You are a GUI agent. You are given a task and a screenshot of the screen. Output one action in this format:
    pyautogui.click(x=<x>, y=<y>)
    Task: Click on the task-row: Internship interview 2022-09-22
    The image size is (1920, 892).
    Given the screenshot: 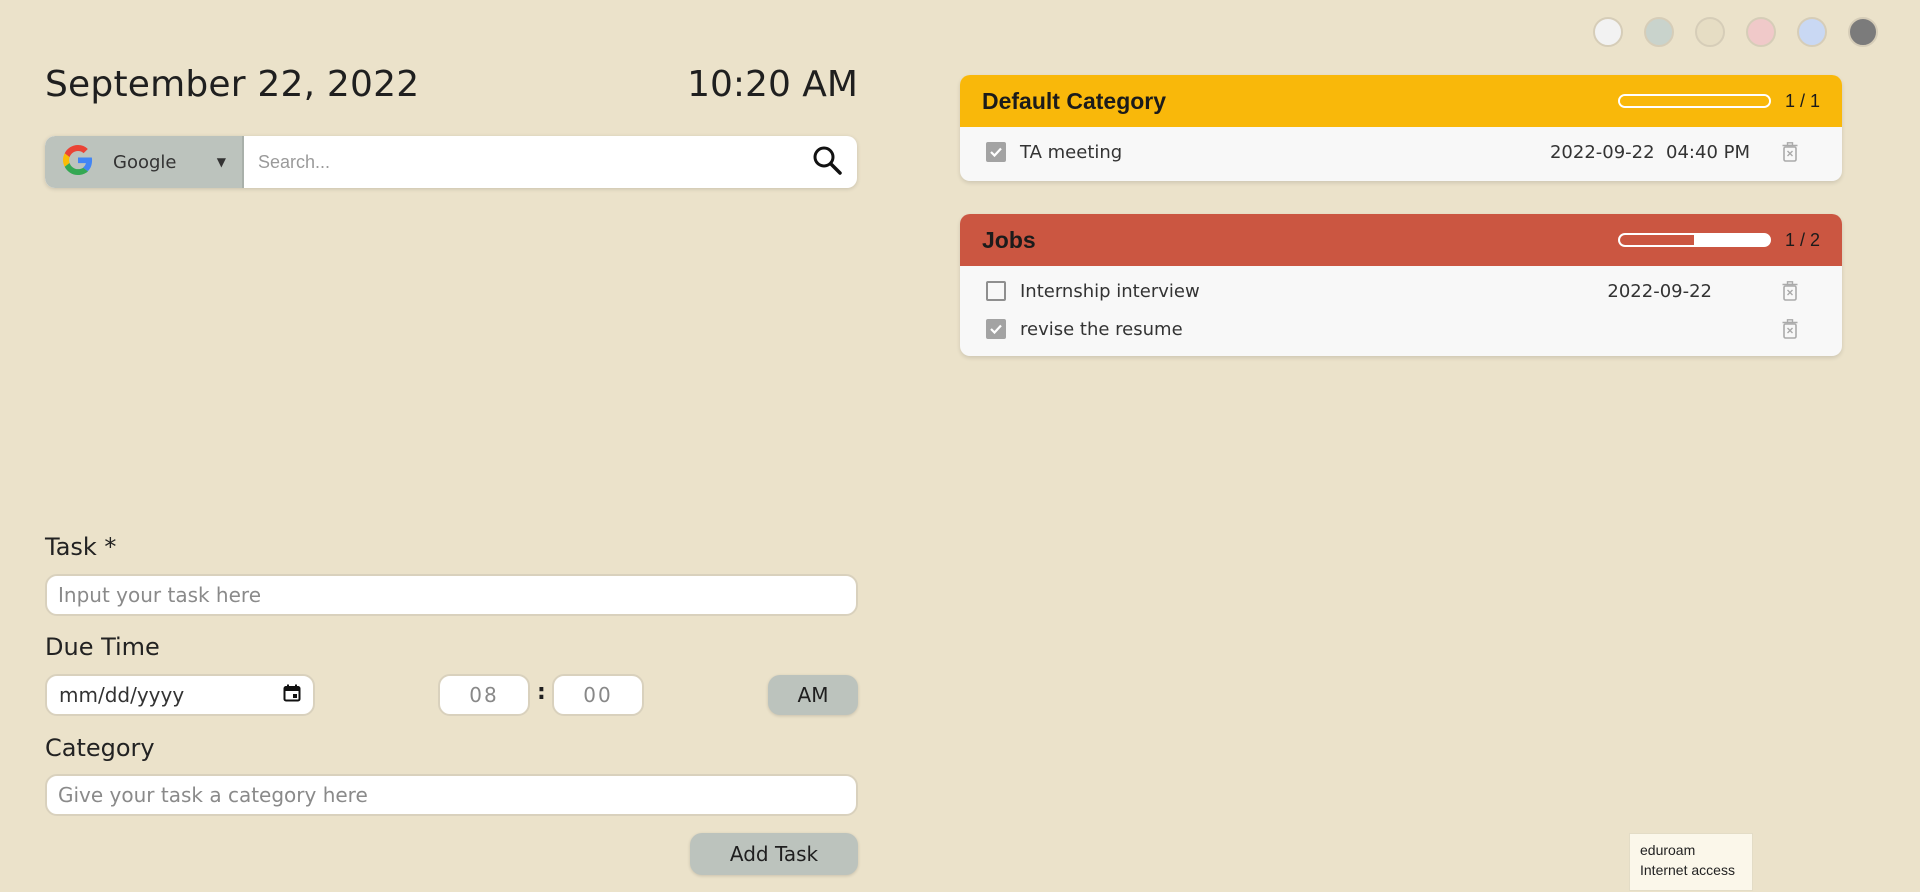 What is the action you would take?
    pyautogui.click(x=1401, y=291)
    